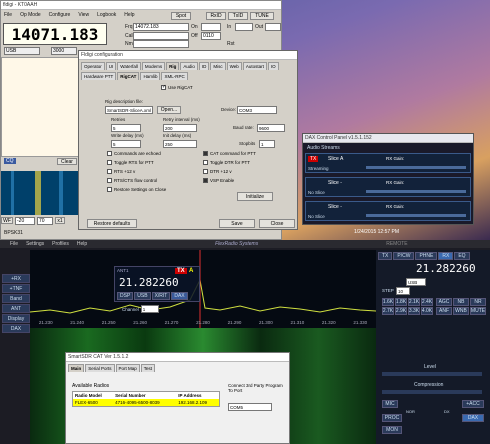 This screenshot has width=490, height=444. What do you see at coordinates (426, 256) in the screenshot?
I see `tab-phne: PHNE` at bounding box center [426, 256].